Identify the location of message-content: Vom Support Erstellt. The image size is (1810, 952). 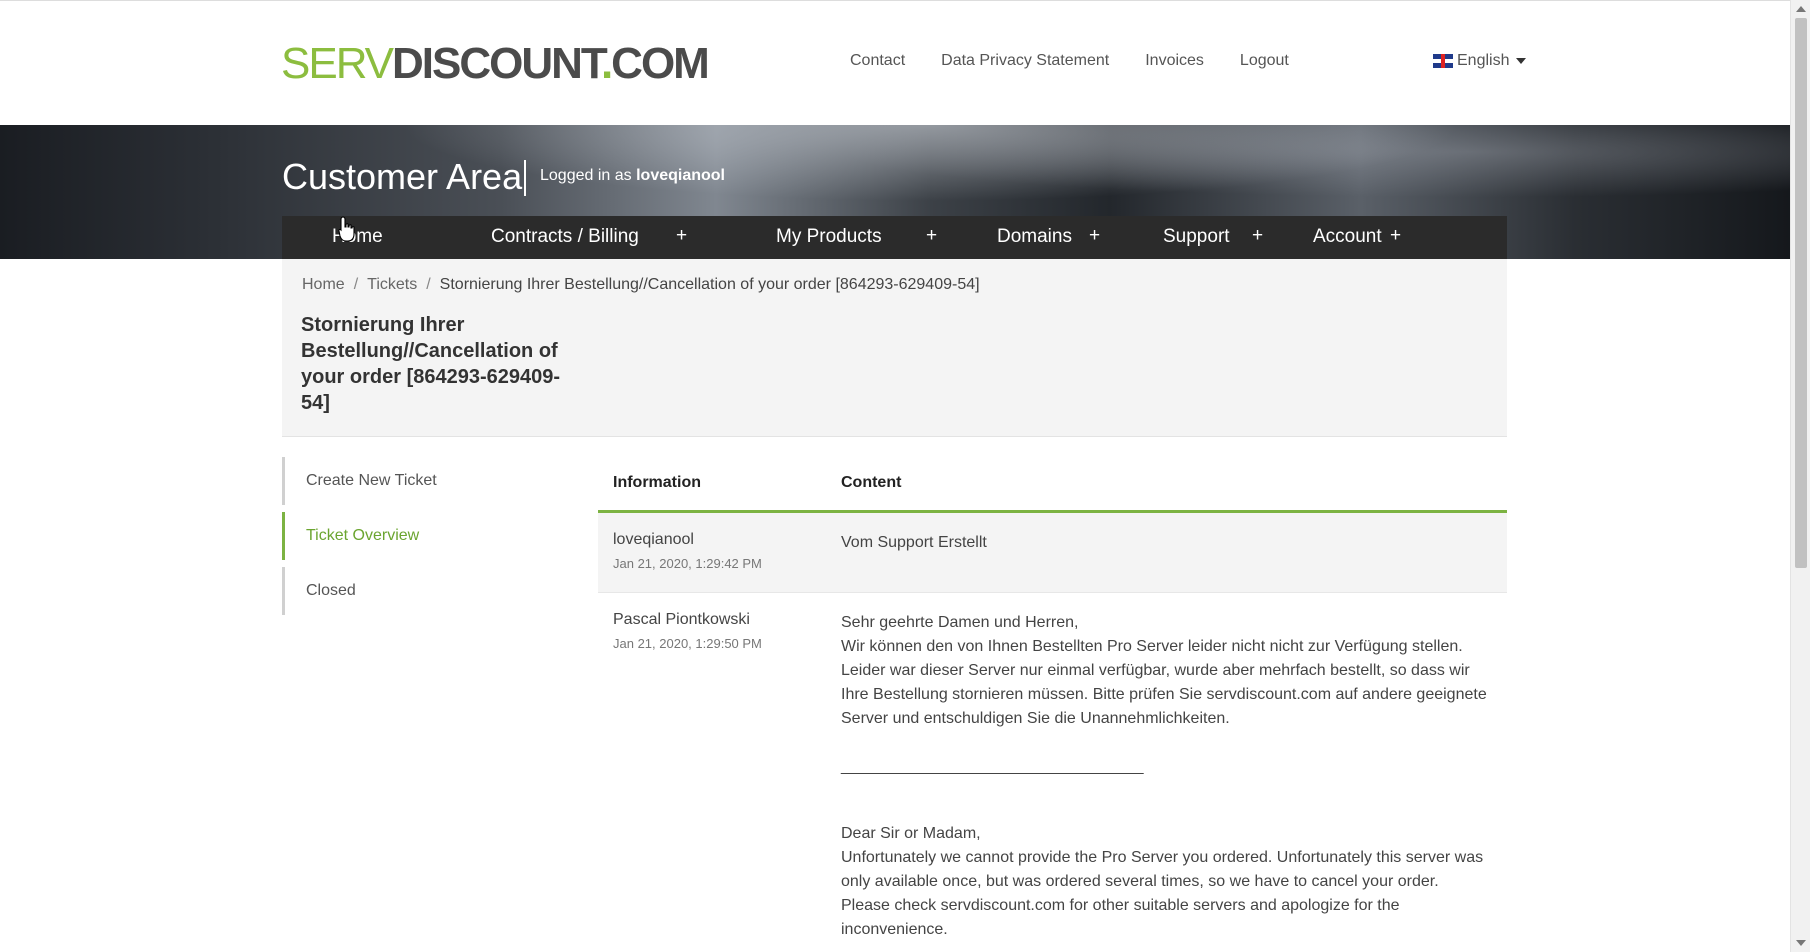
(914, 542).